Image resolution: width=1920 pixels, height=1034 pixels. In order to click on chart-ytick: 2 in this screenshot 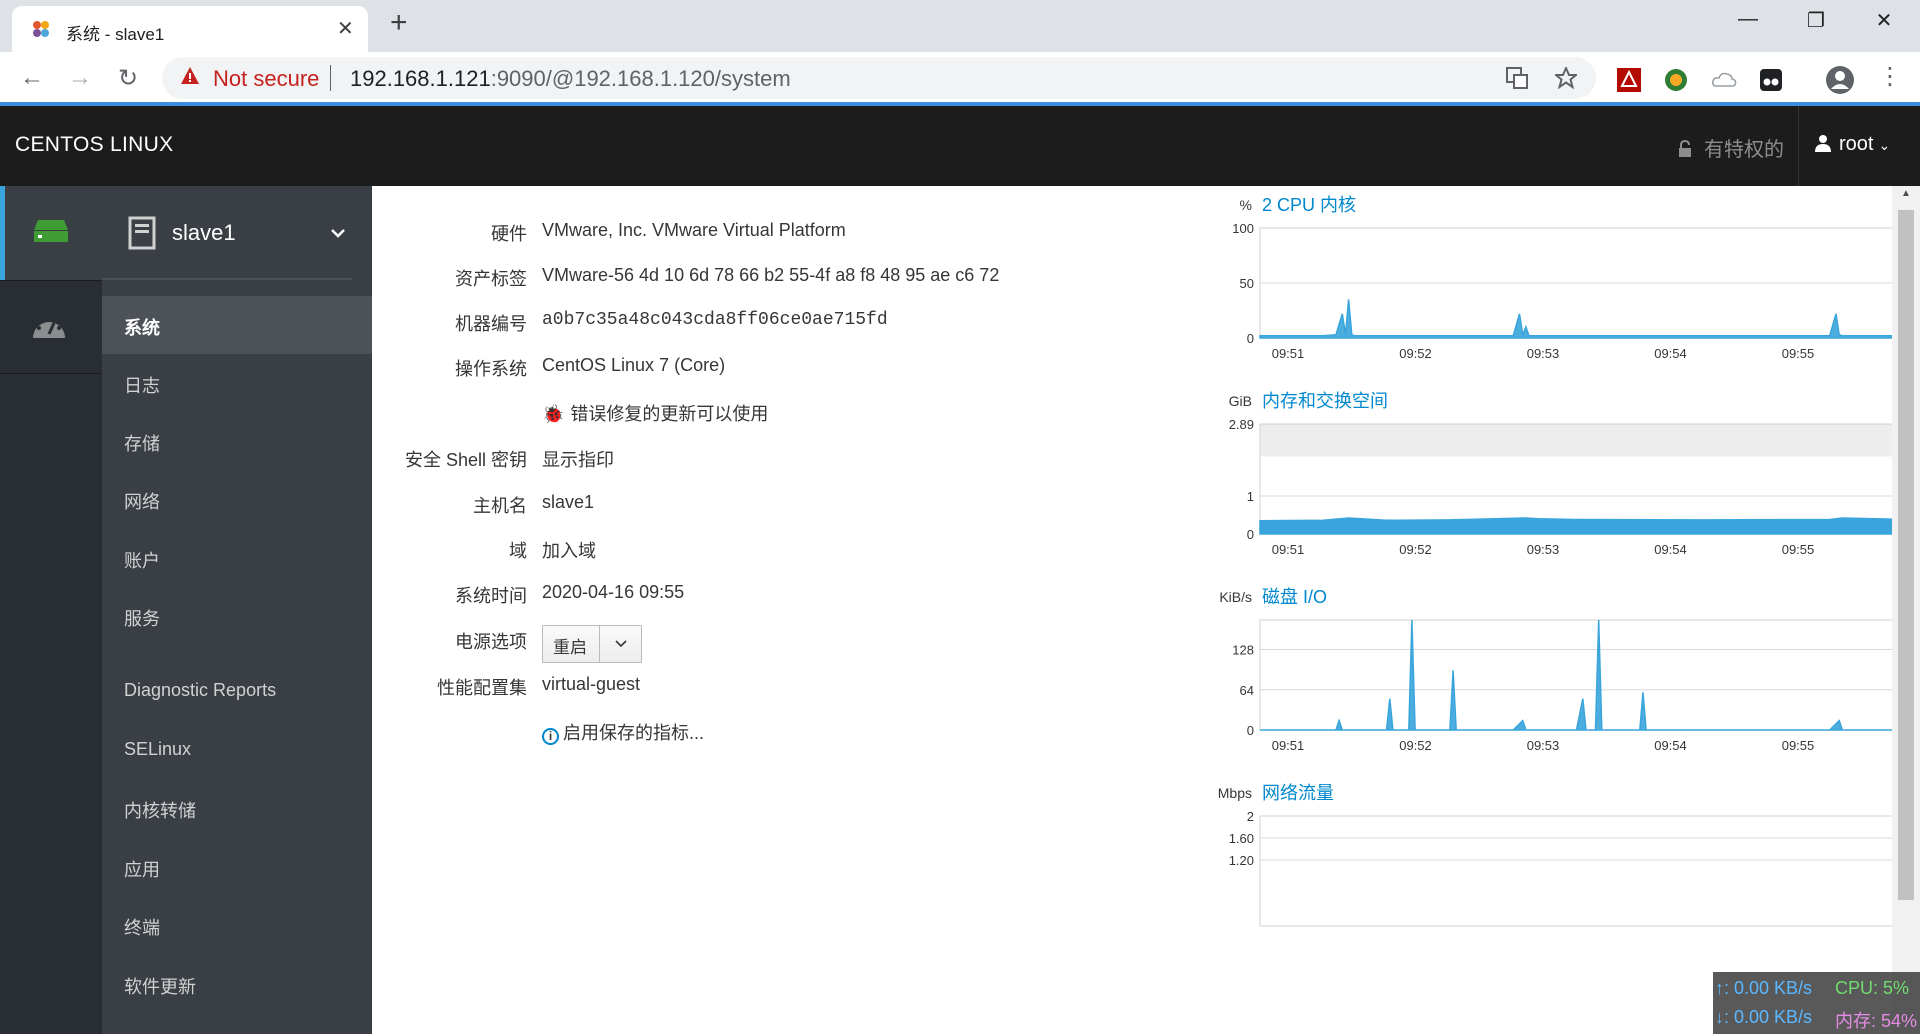, I will do `click(1250, 816)`.